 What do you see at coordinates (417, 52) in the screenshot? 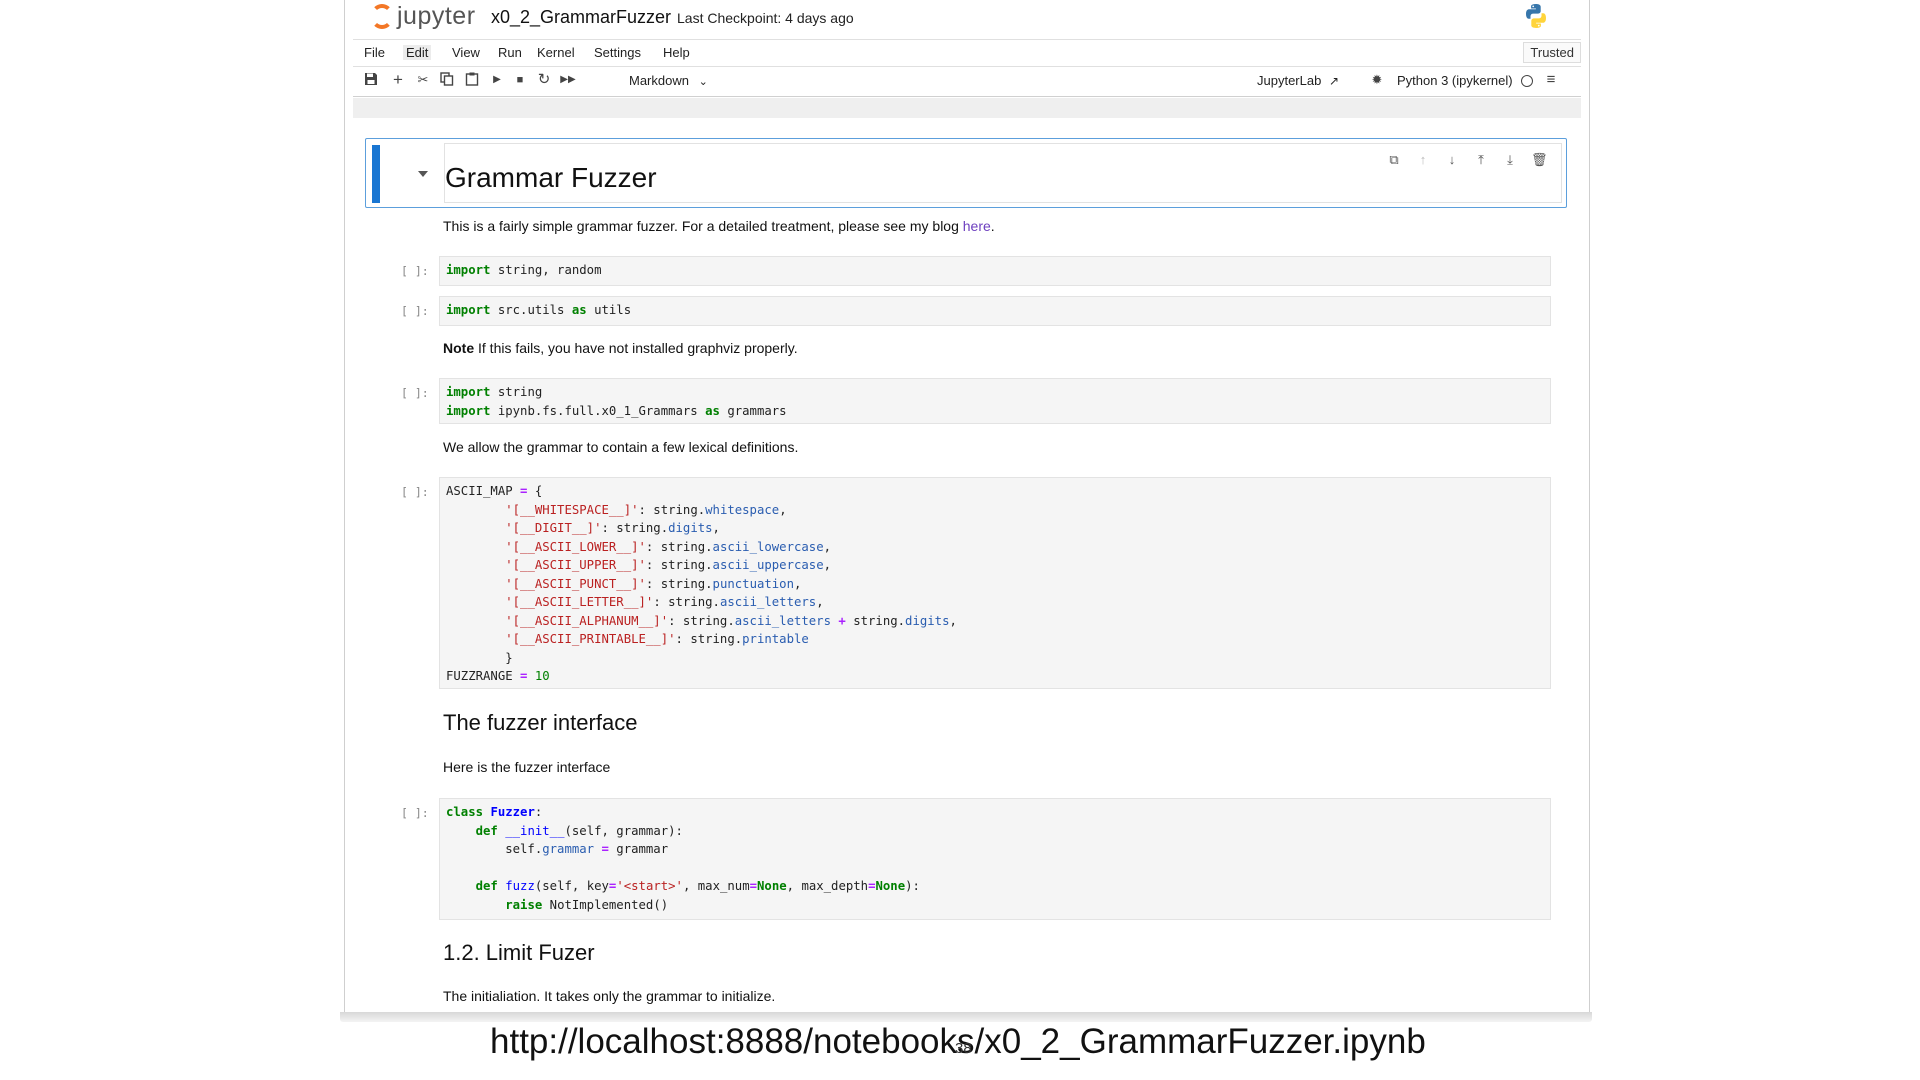
I see `menu-edit: Edit` at bounding box center [417, 52].